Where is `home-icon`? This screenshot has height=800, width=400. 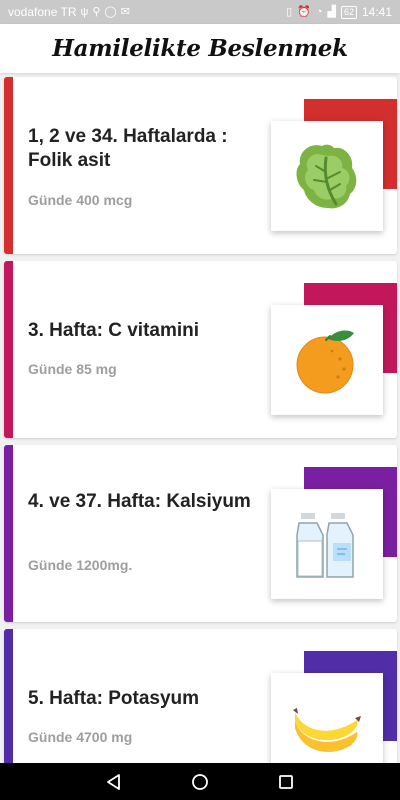
home-icon is located at coordinates (200, 781).